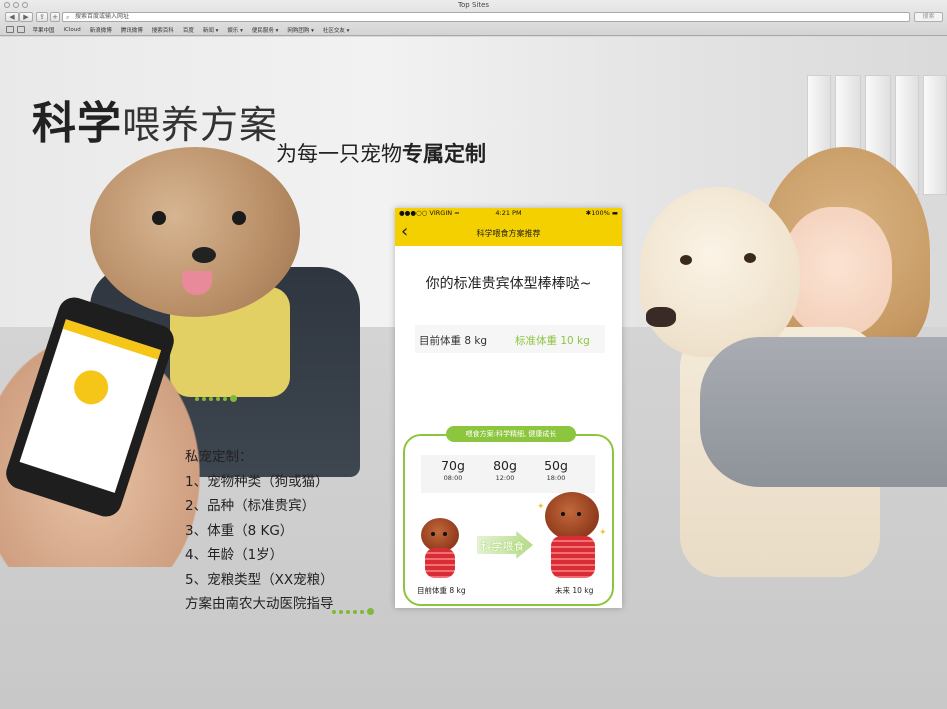 The image size is (947, 709). Describe the element at coordinates (486, 17) in the screenshot. I see `address-bar: ⌕ 搜索百度或输入网址` at that location.